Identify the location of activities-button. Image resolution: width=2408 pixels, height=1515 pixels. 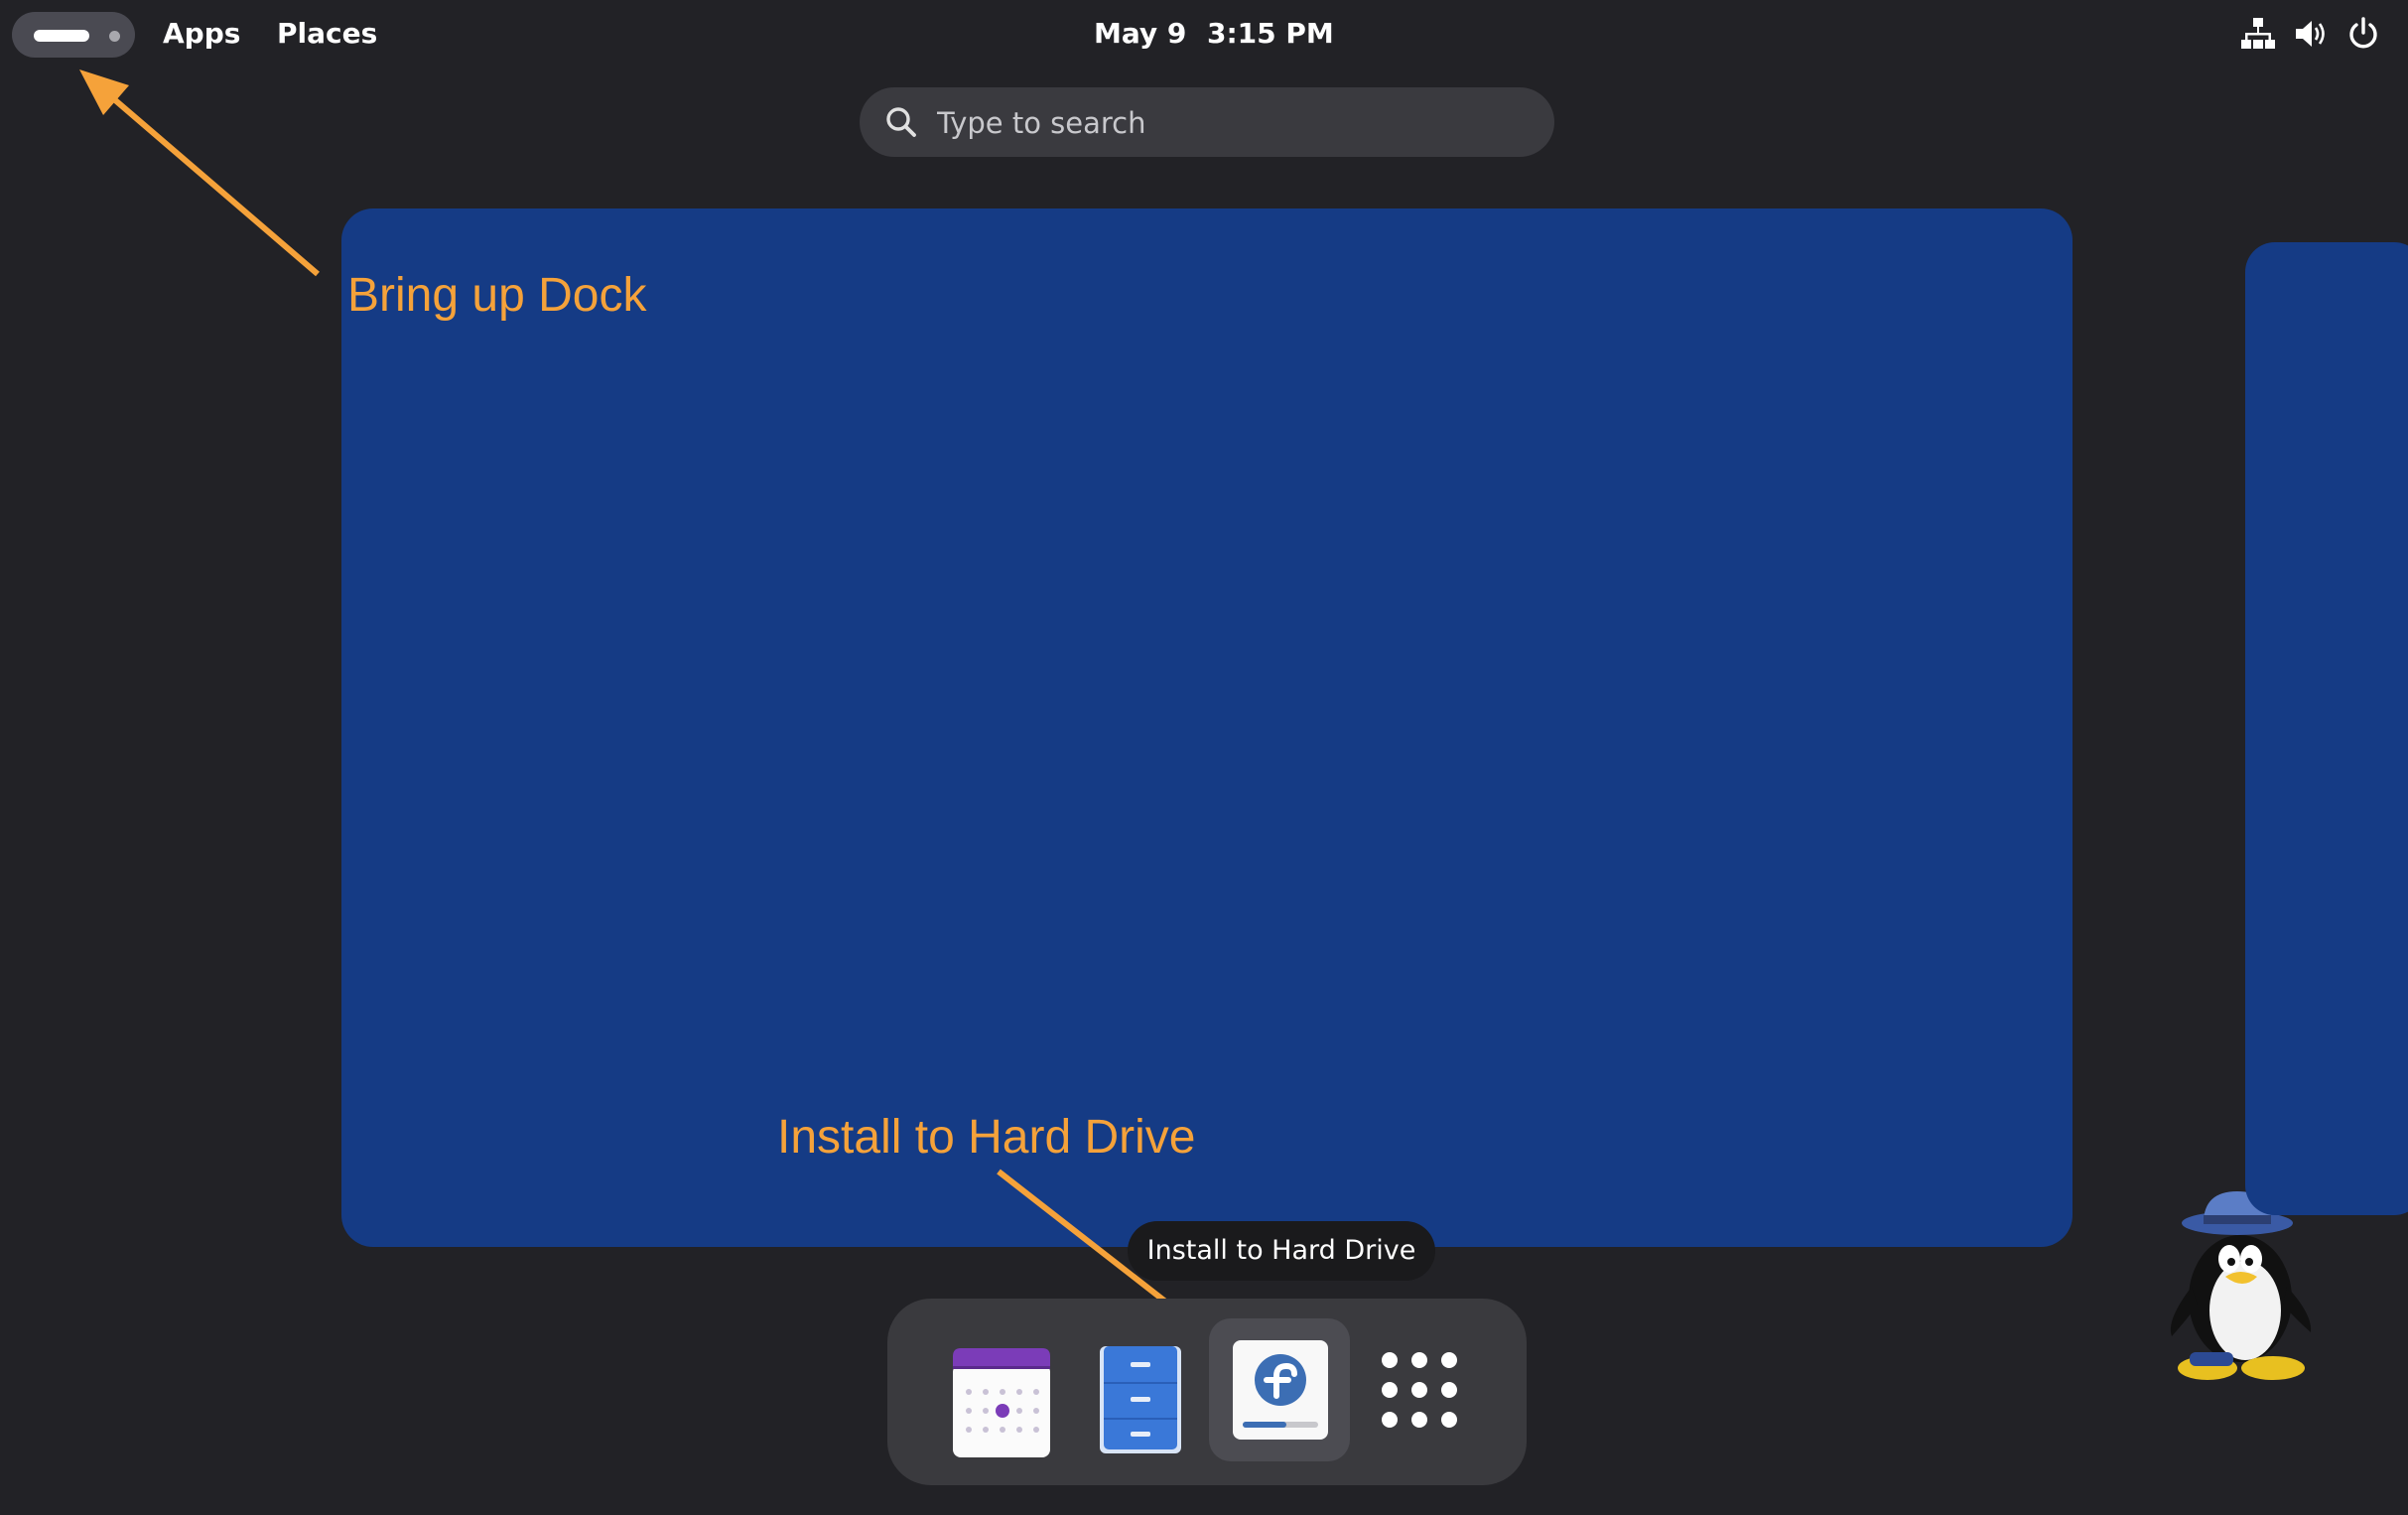
(73, 35).